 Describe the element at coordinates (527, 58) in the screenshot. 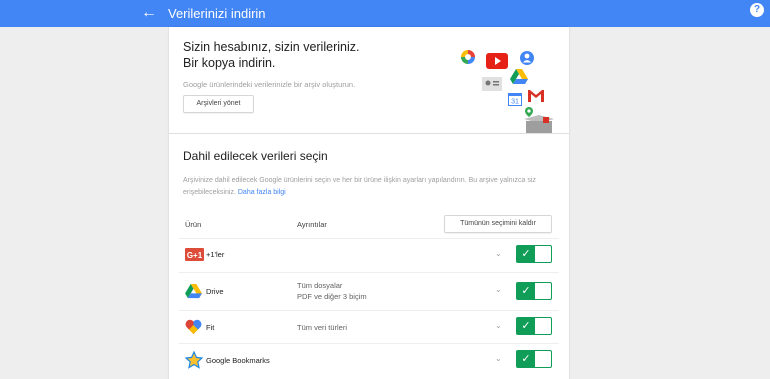

I see `contacts-icon` at that location.